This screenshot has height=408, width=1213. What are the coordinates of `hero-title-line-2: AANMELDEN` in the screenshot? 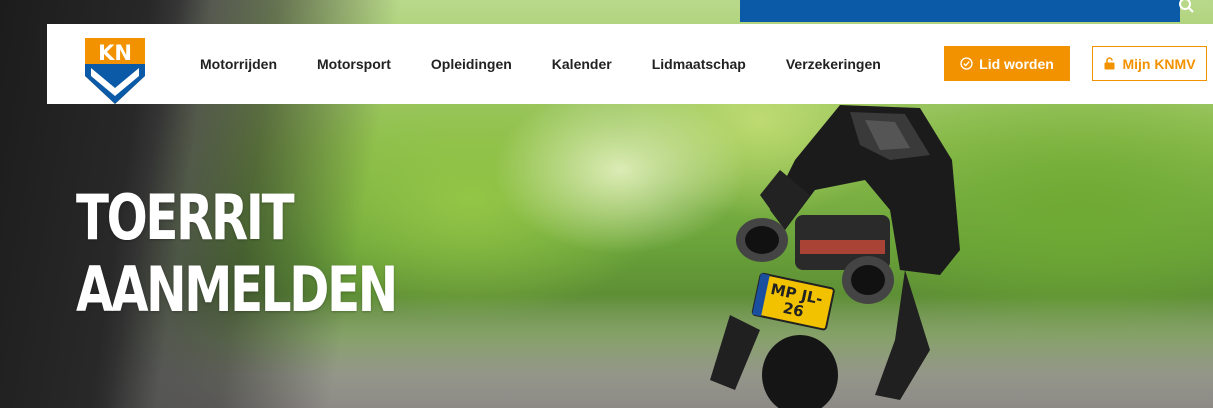 It's located at (237, 289).